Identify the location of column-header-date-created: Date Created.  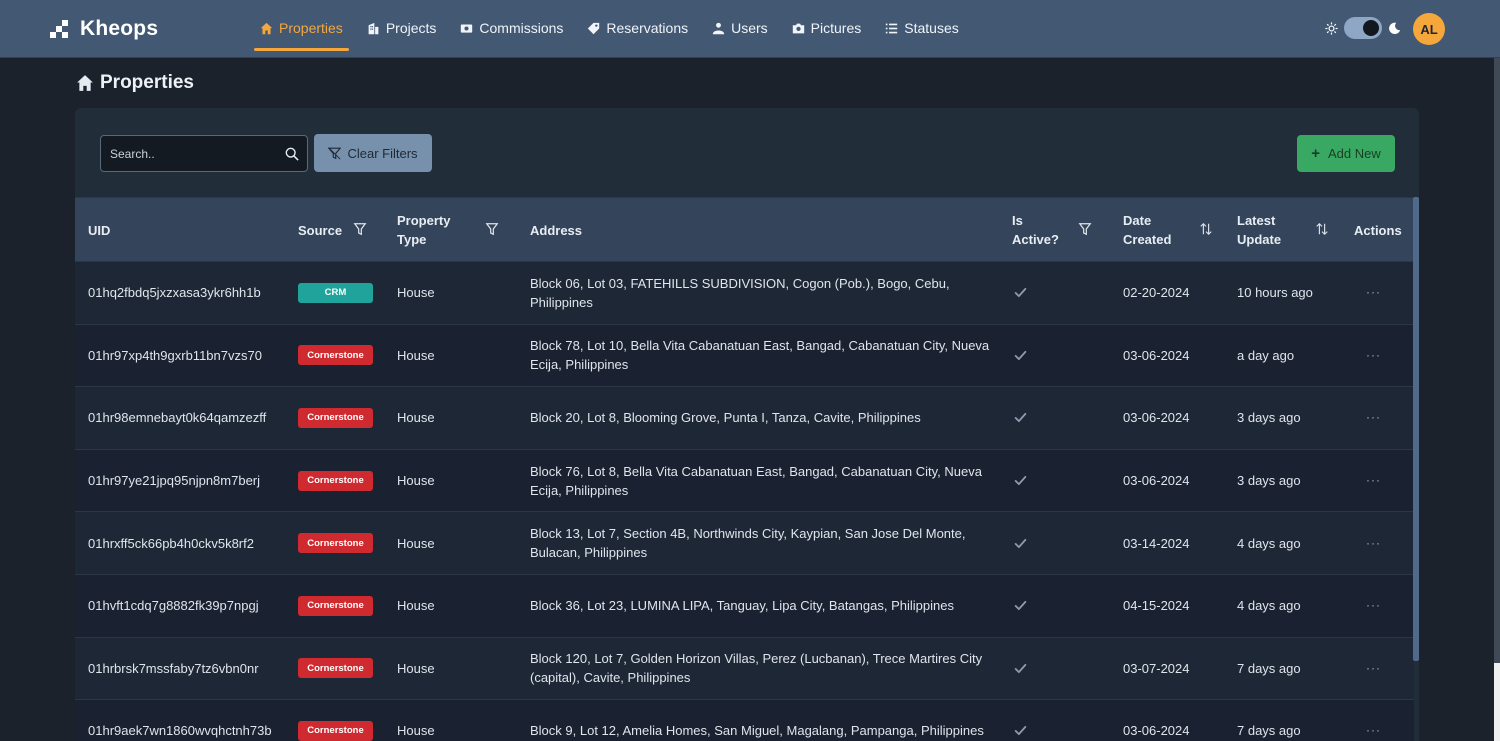
(1152, 230).